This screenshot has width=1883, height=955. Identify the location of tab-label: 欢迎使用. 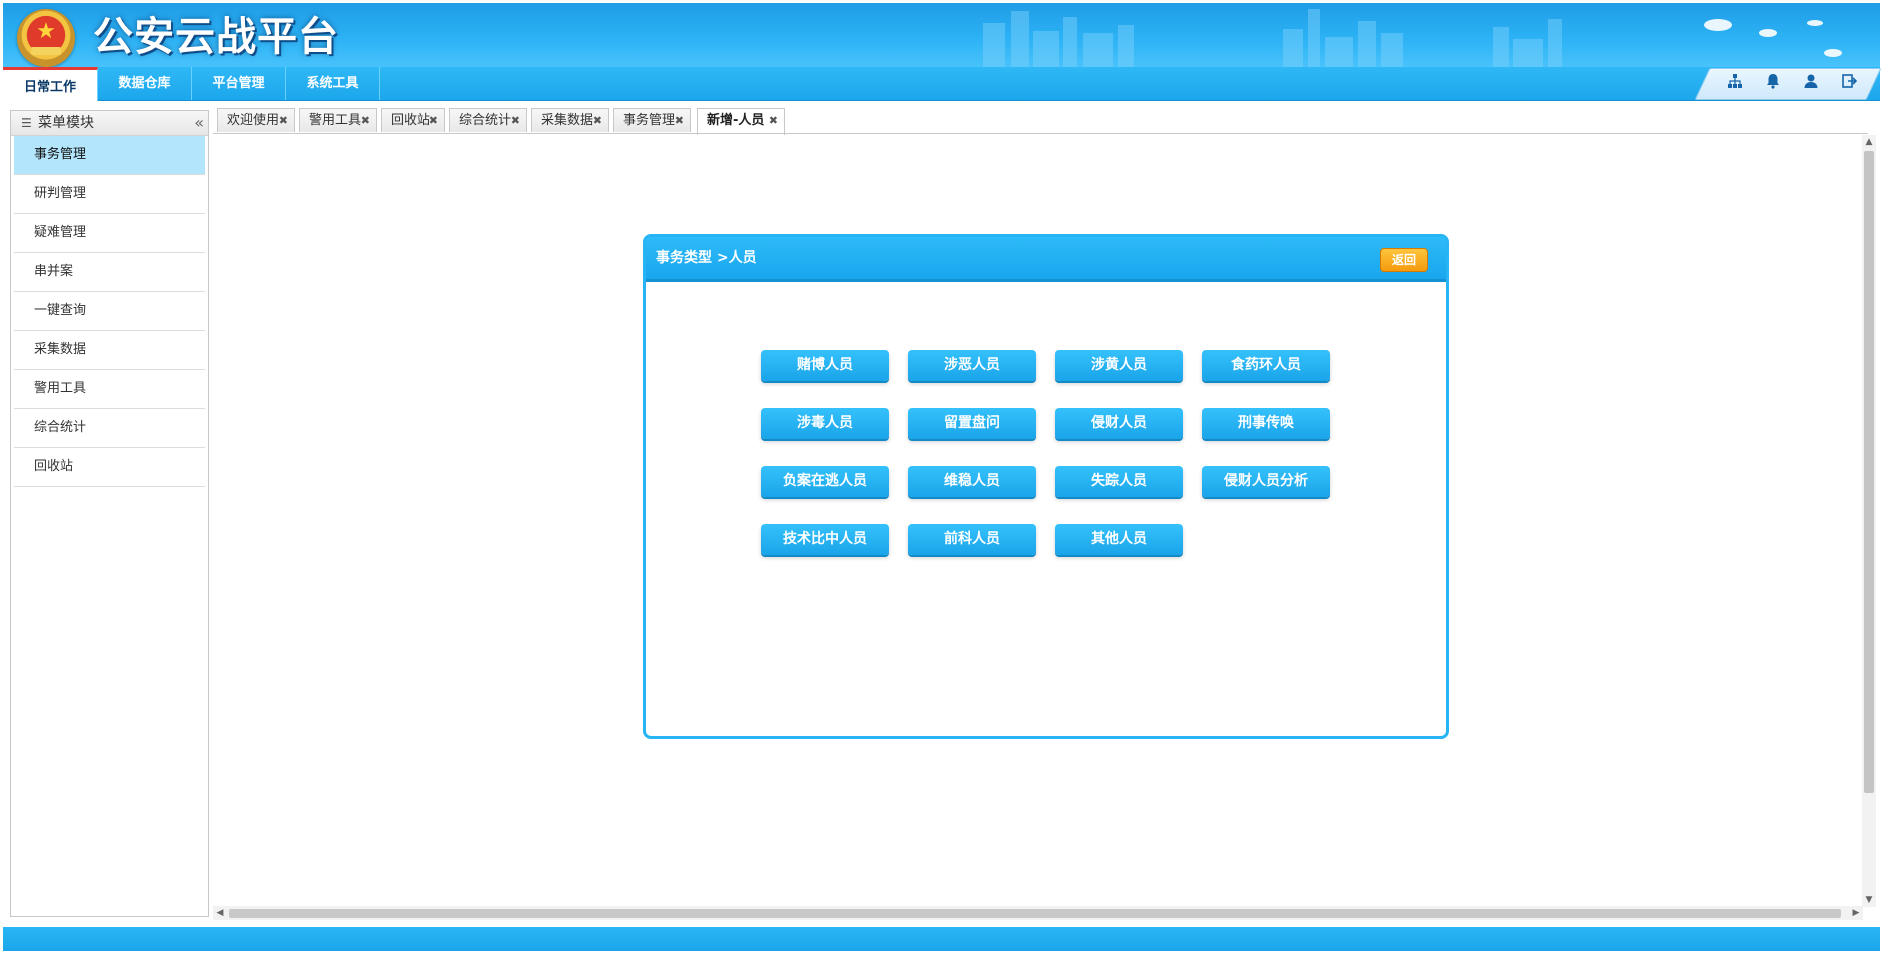
(253, 120).